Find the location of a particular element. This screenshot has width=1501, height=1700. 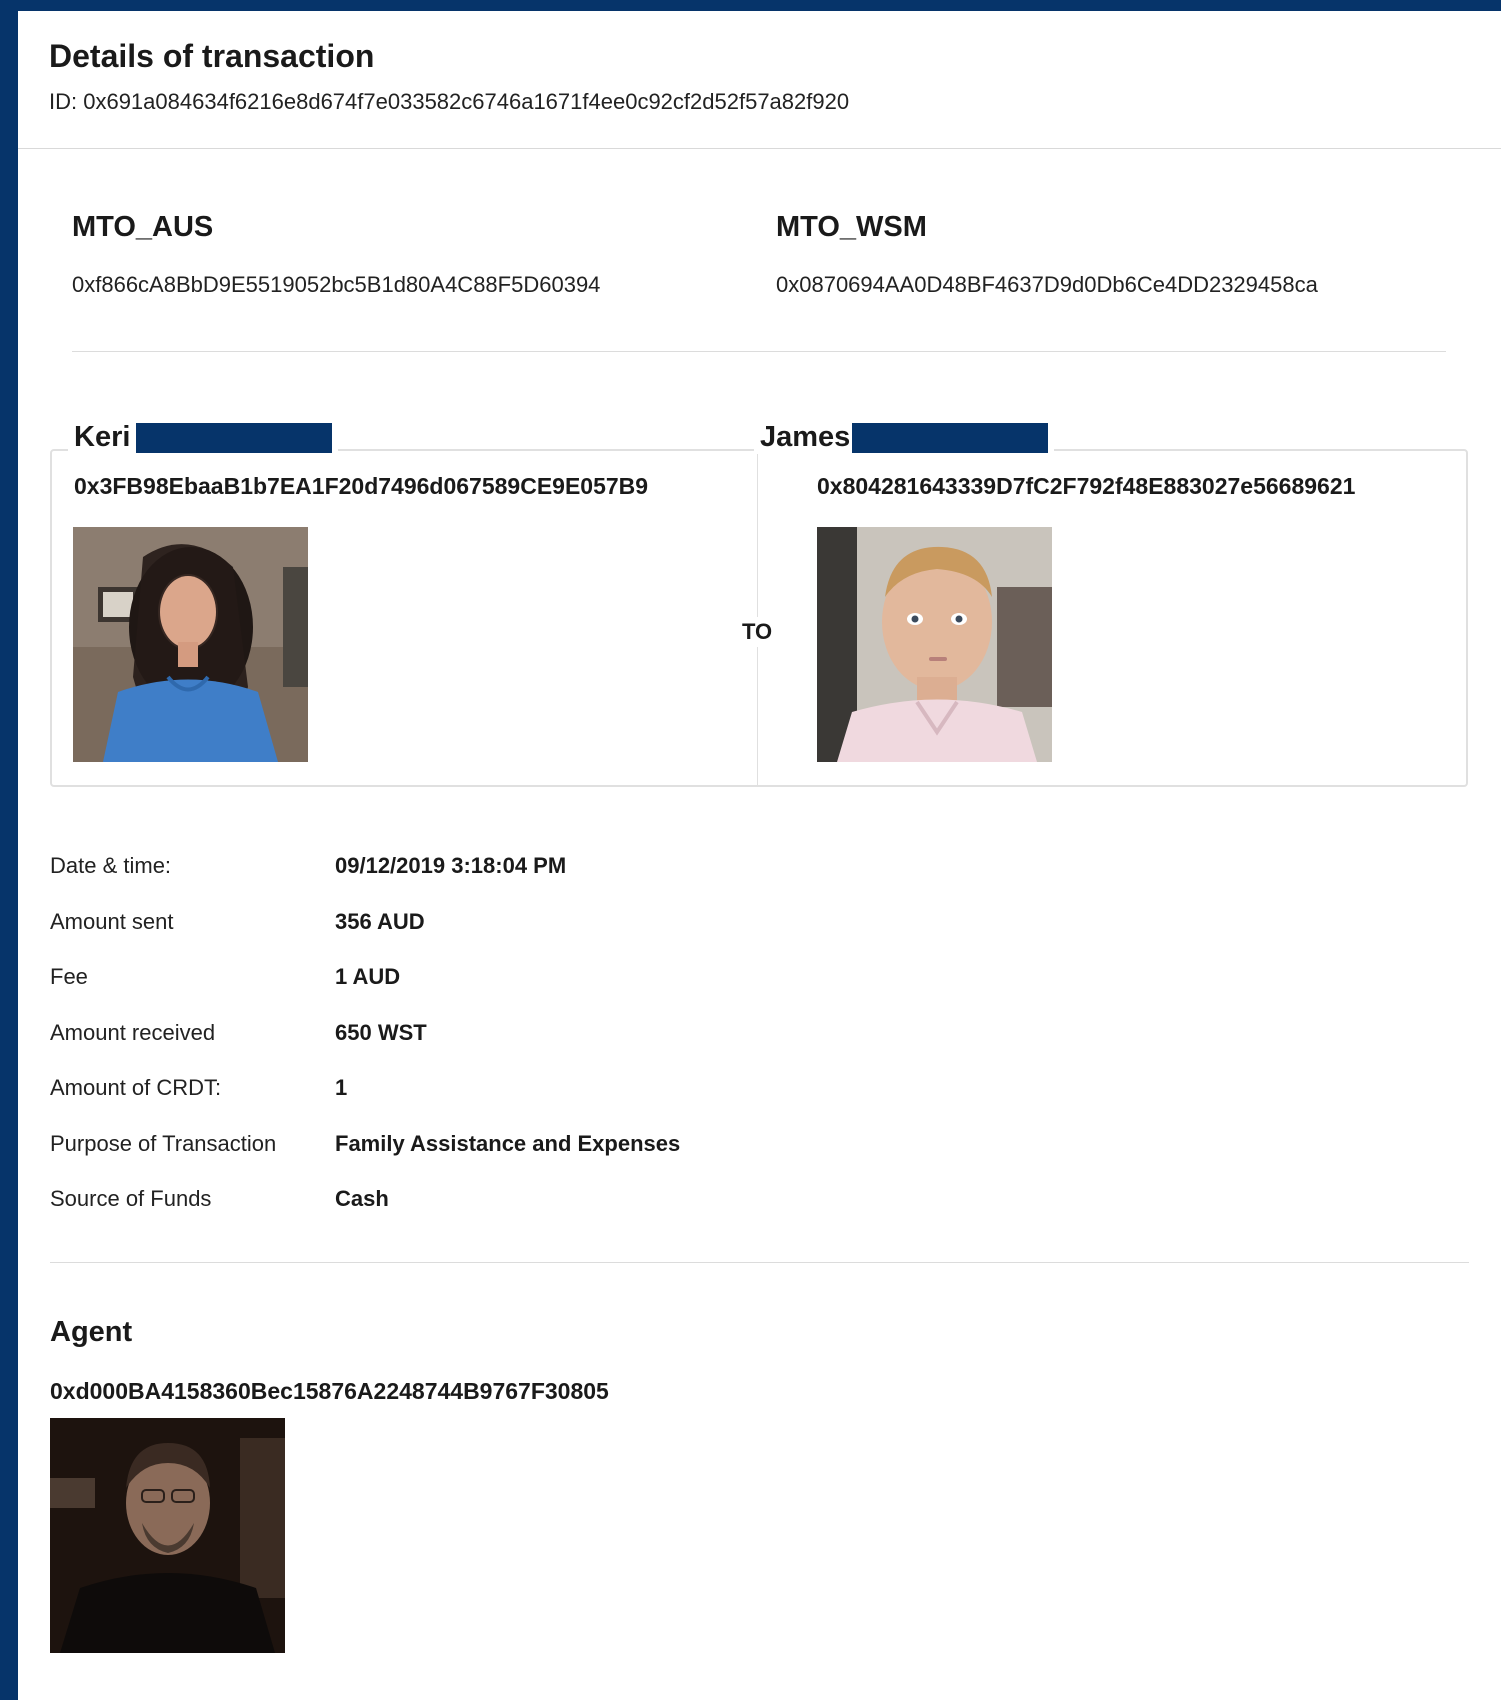

sender-name: Keri is located at coordinates (102, 437).